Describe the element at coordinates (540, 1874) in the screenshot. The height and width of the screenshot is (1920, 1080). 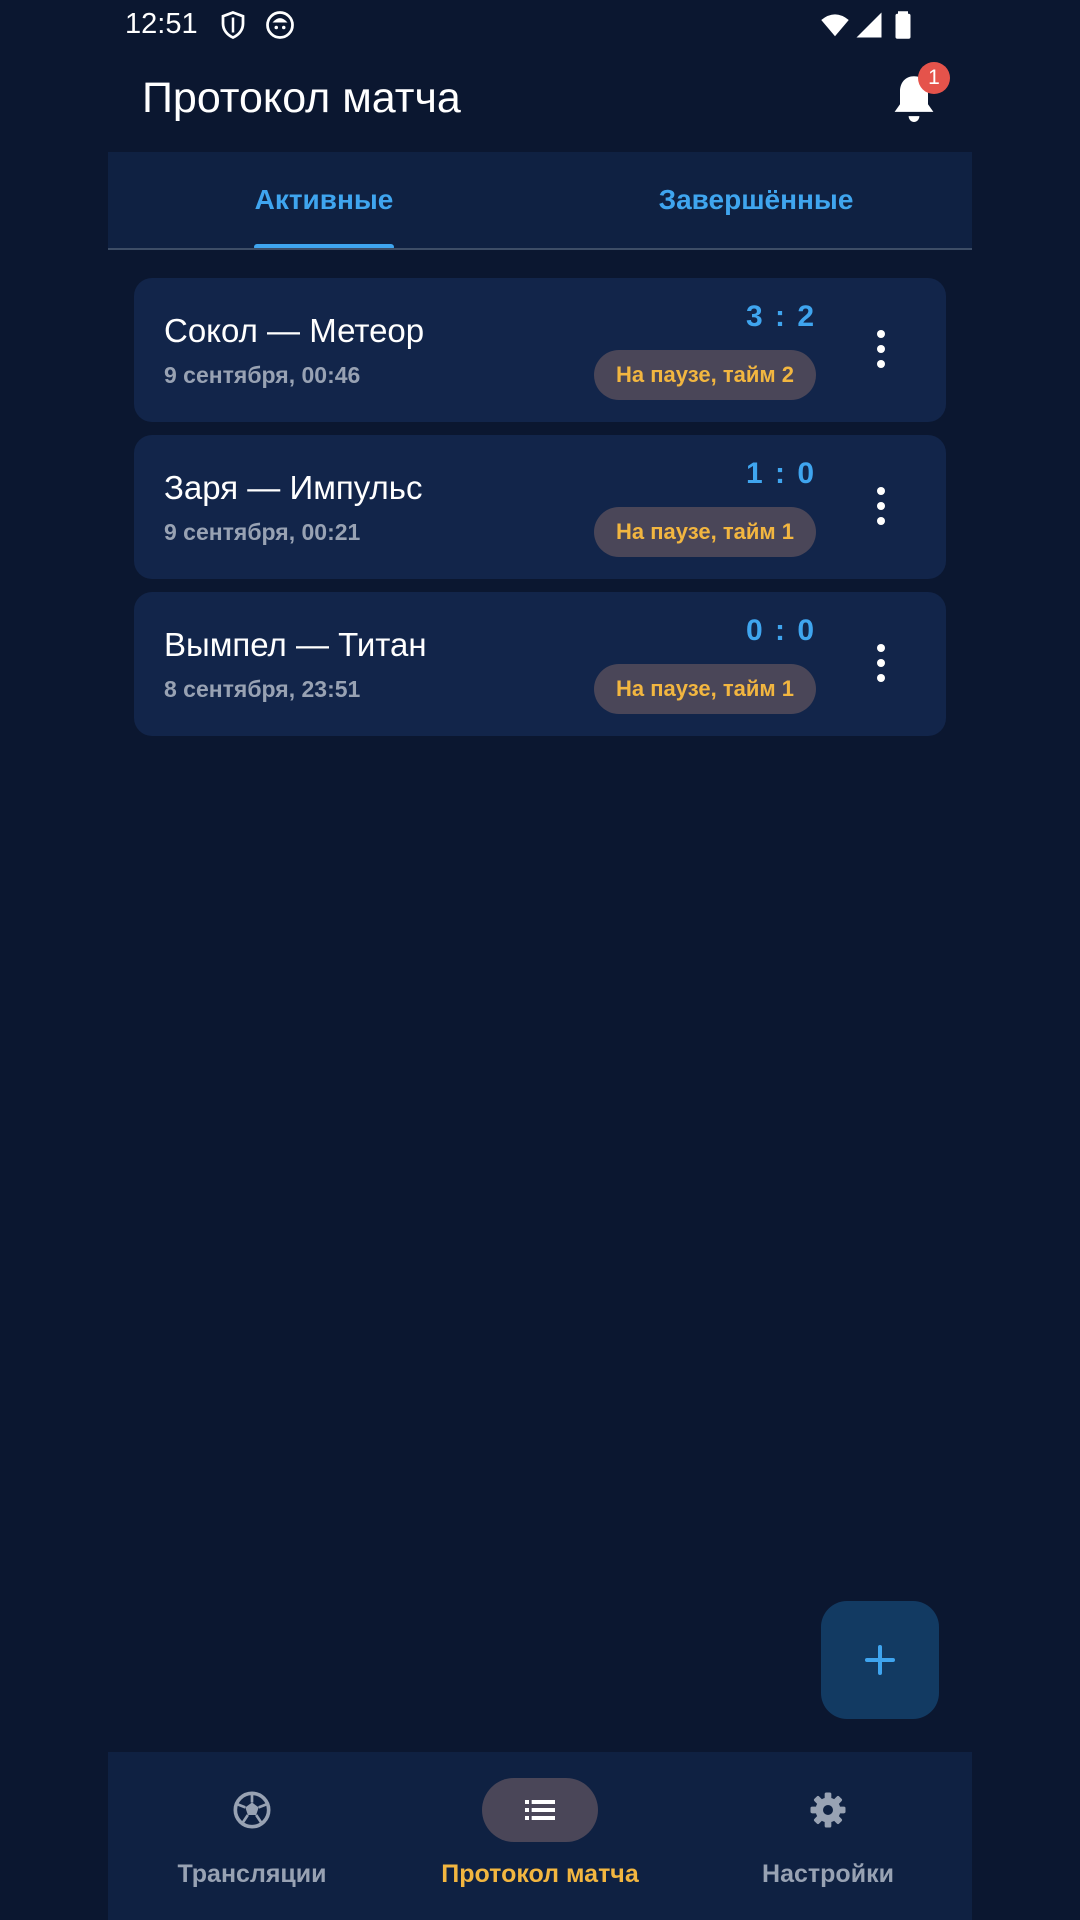
I see `nav-label: Протокол матча` at that location.